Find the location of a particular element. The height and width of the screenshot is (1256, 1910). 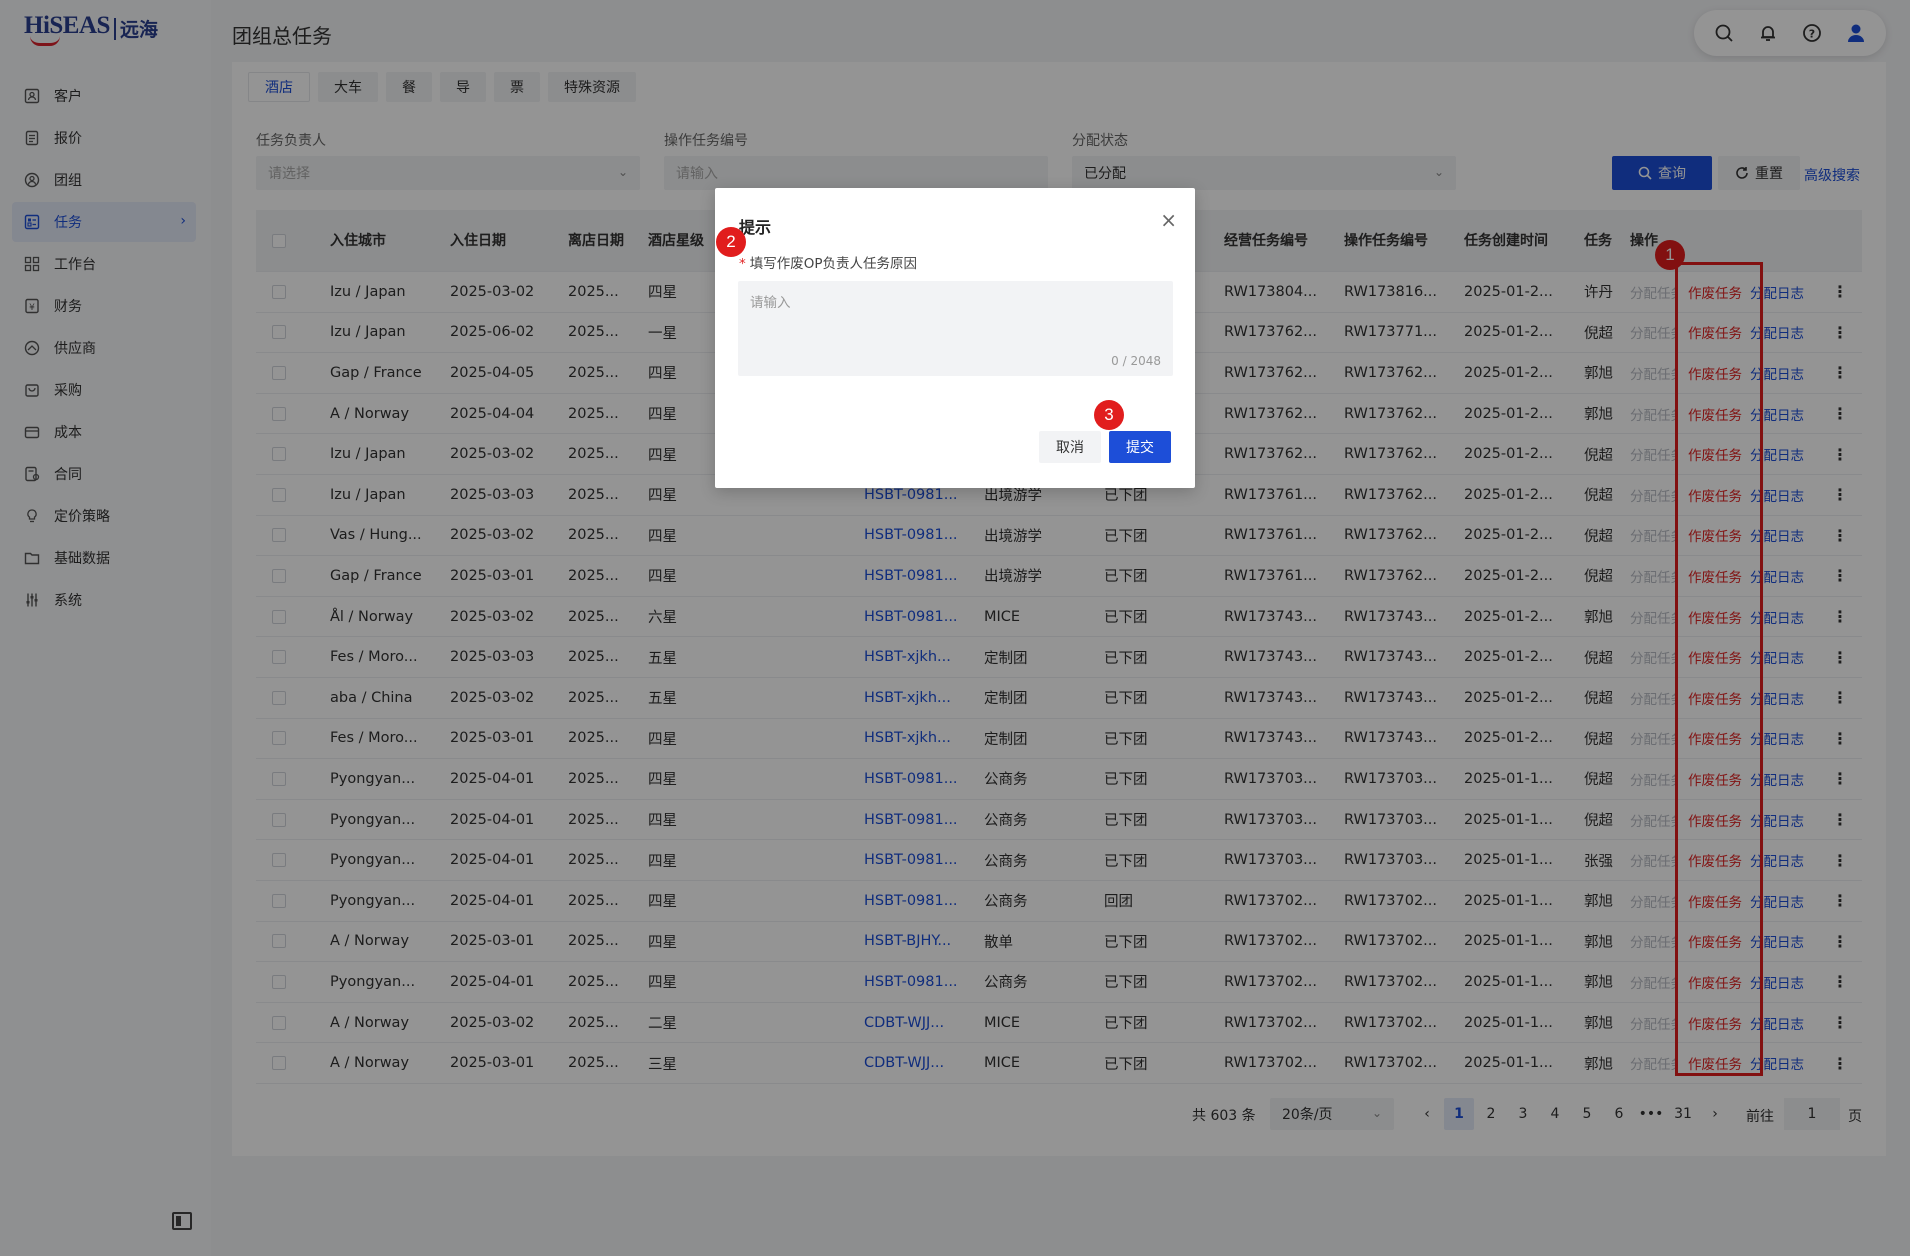

close-icon: × is located at coordinates (1168, 220).